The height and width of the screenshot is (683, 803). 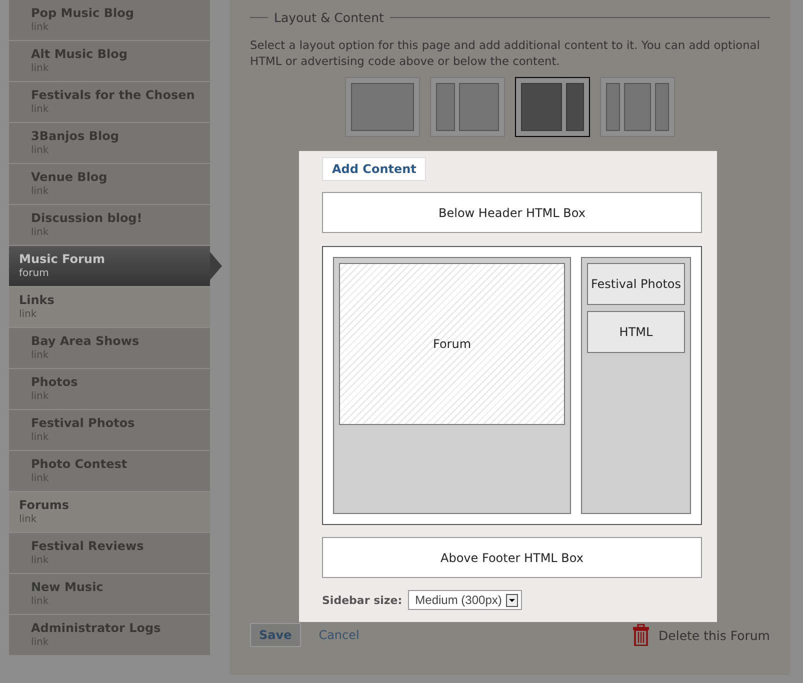 What do you see at coordinates (339, 635) in the screenshot?
I see `cancel-link: Cancel` at bounding box center [339, 635].